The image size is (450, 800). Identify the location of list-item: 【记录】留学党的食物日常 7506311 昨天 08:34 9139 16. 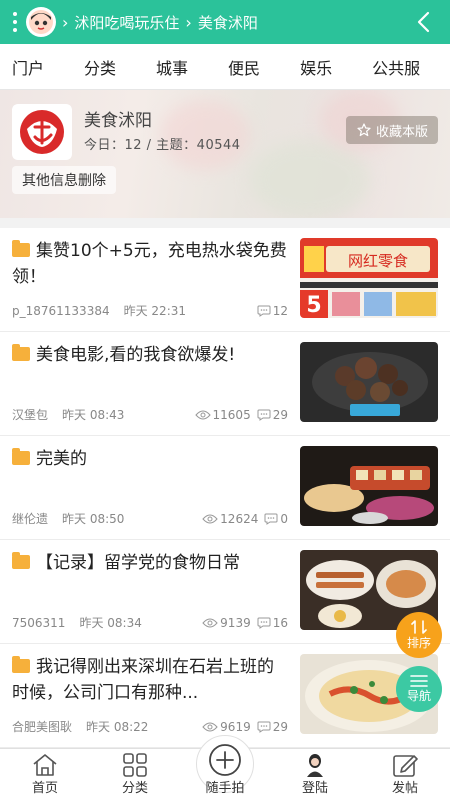
(225, 592).